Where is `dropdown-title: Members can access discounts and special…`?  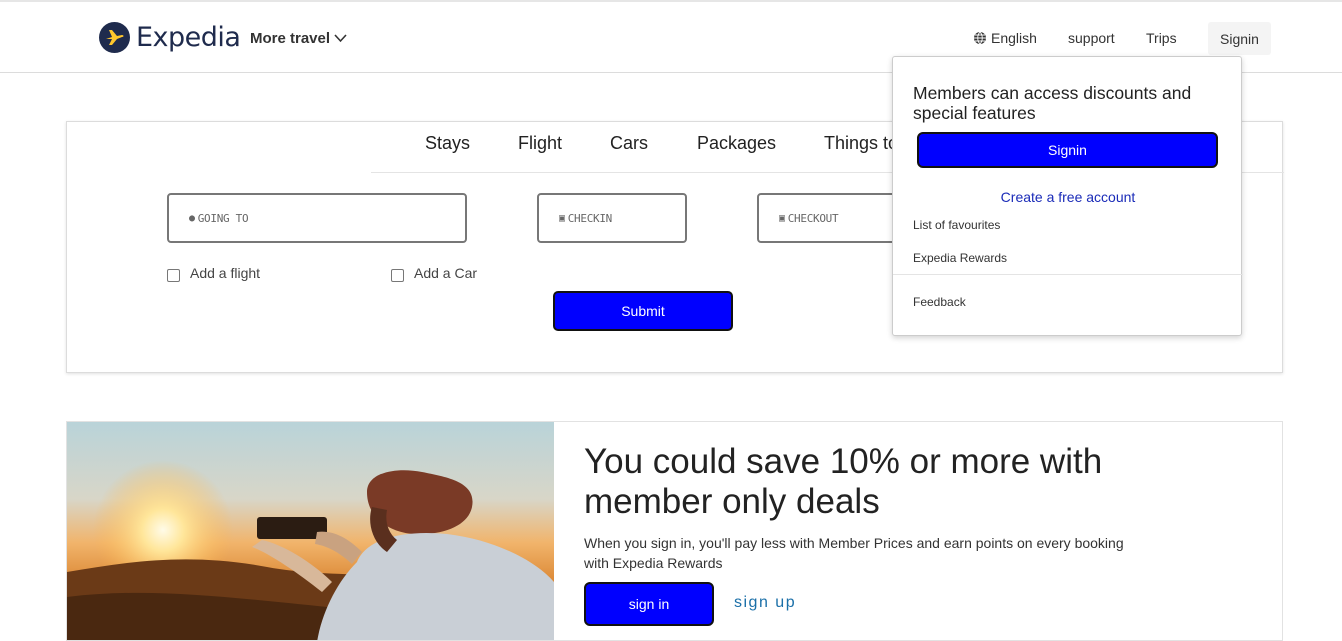 dropdown-title: Members can access discounts and special… is located at coordinates (1052, 103).